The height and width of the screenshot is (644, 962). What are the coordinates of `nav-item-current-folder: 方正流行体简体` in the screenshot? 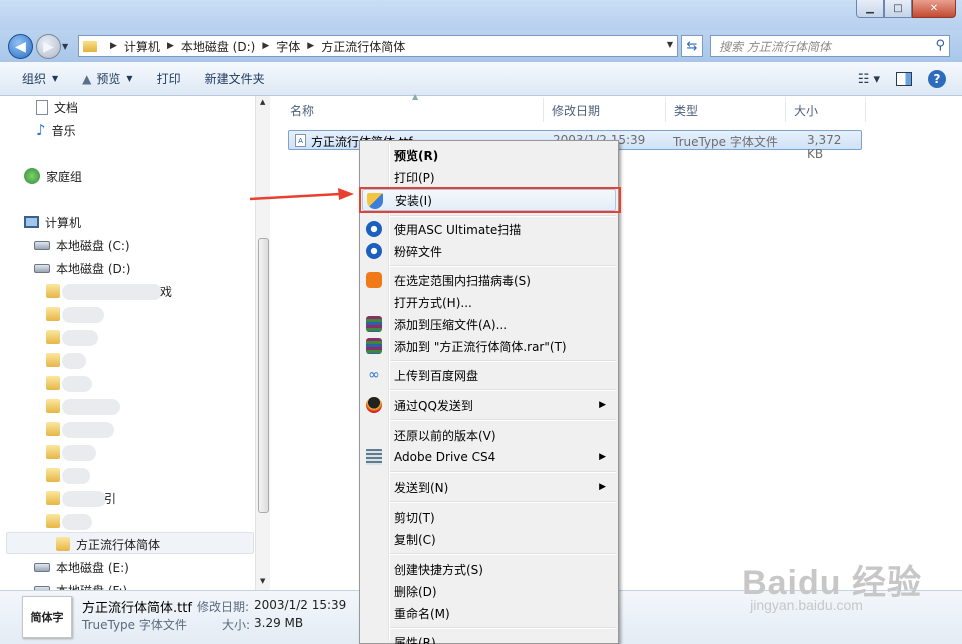 It's located at (108, 544).